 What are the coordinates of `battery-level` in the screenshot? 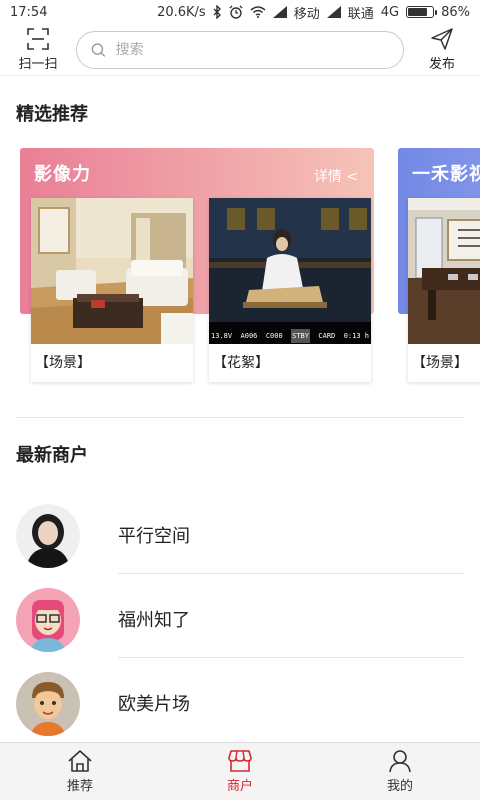 It's located at (417, 12).